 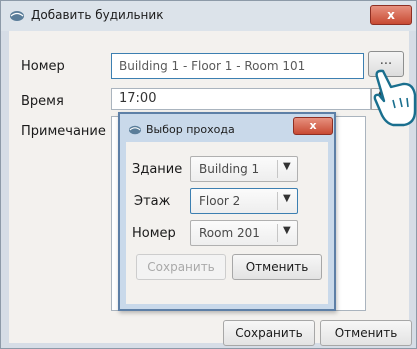 I want to click on dialog-close-button: x, so click(x=313, y=126).